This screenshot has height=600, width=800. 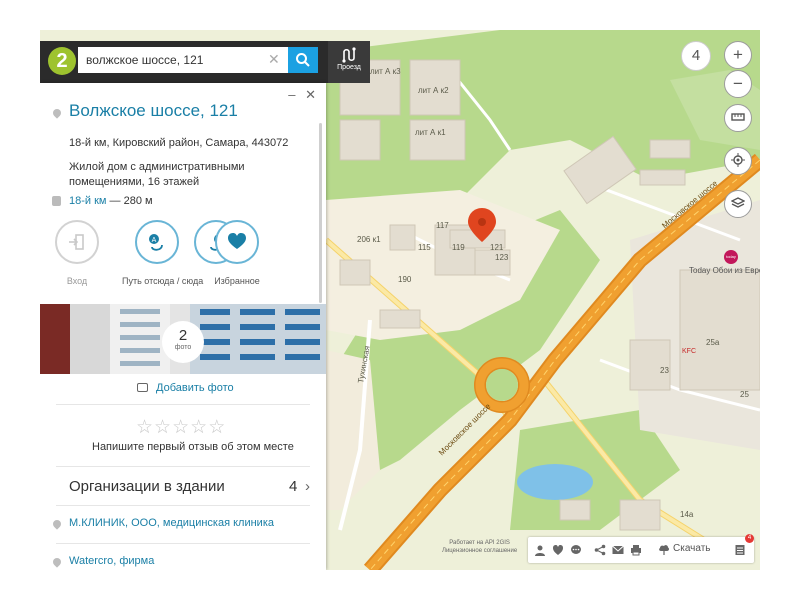 What do you see at coordinates (171, 523) in the screenshot?
I see `org-item: М.КЛИНИК, ООО, медицинская клиника` at bounding box center [171, 523].